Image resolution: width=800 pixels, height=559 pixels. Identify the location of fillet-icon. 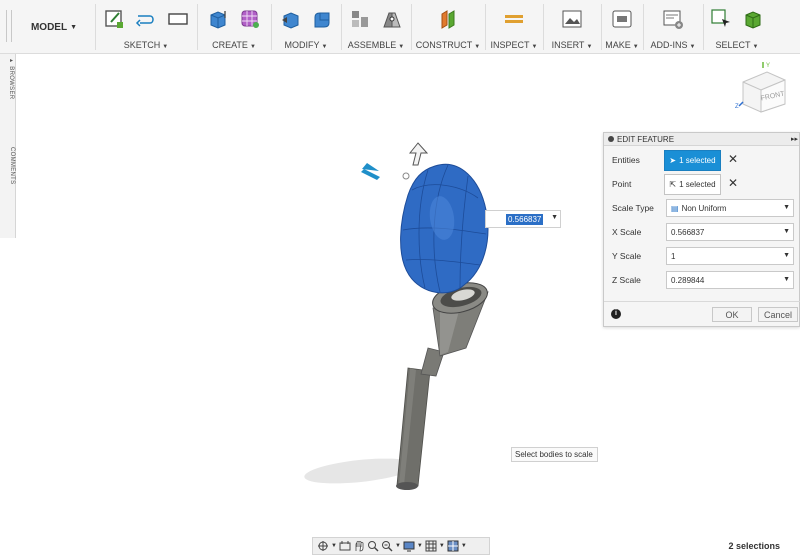
(322, 19).